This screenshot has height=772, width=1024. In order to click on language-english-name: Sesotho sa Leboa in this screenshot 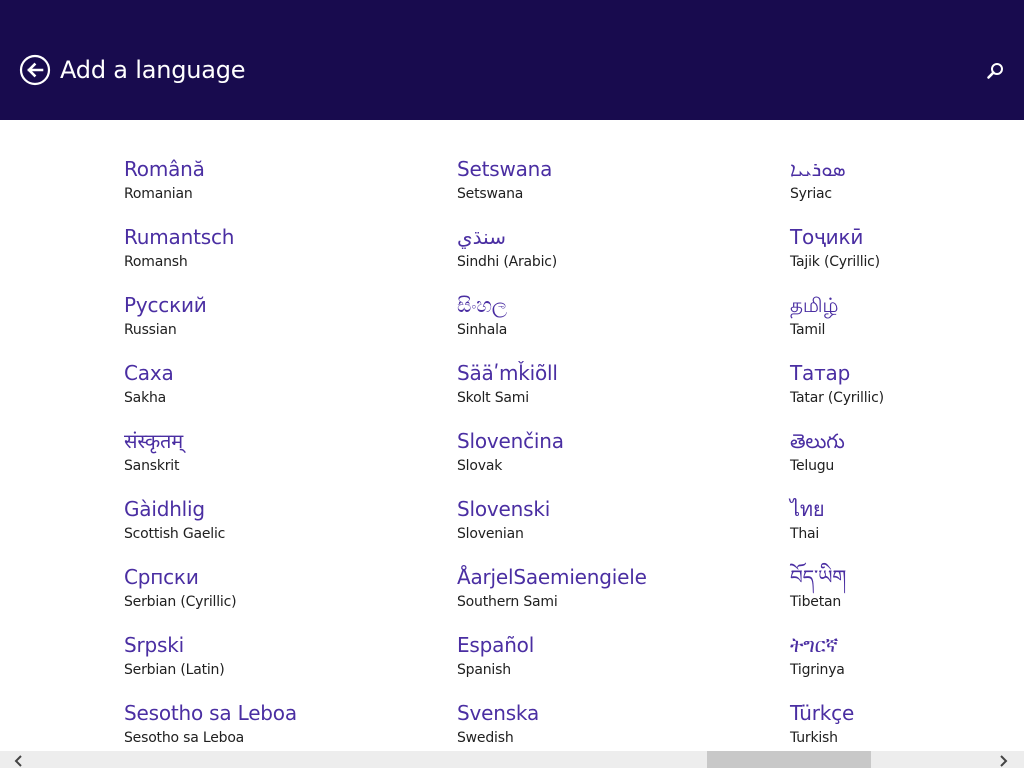, I will do `click(184, 738)`.